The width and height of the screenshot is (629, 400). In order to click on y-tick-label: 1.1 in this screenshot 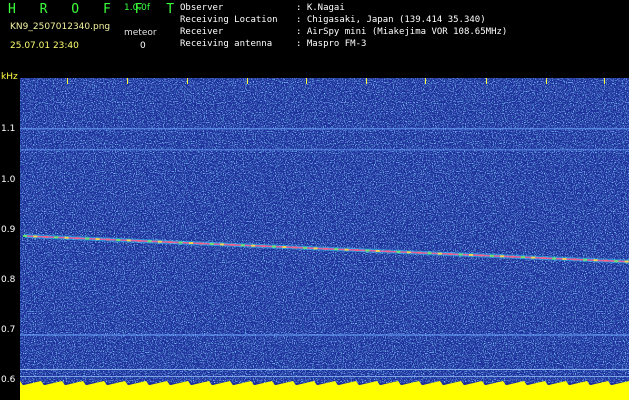, I will do `click(8, 129)`.